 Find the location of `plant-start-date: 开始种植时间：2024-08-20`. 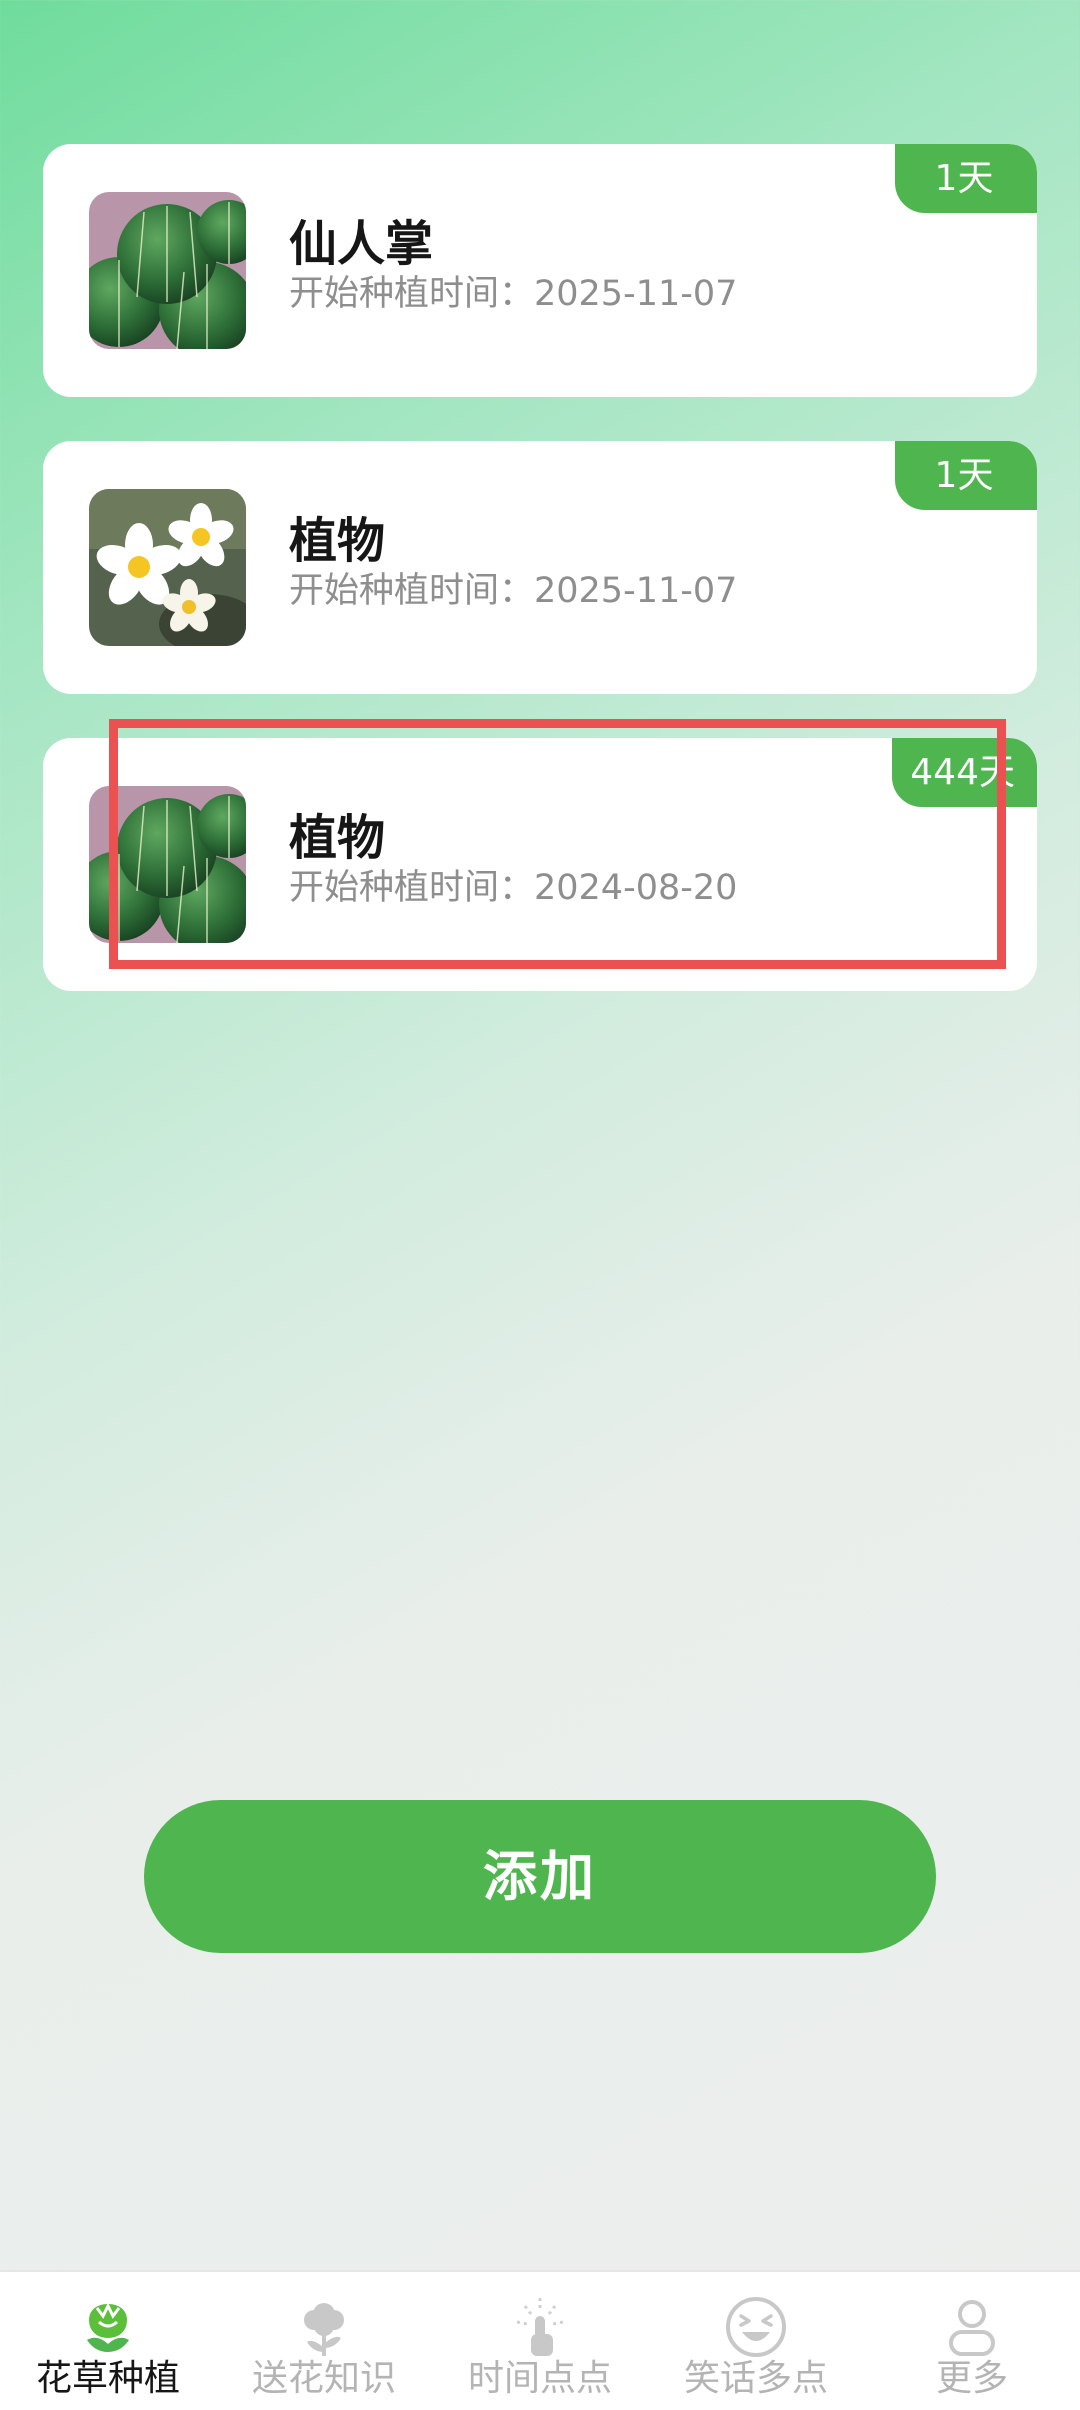

plant-start-date: 开始种植时间：2024-08-20 is located at coordinates (513, 888).